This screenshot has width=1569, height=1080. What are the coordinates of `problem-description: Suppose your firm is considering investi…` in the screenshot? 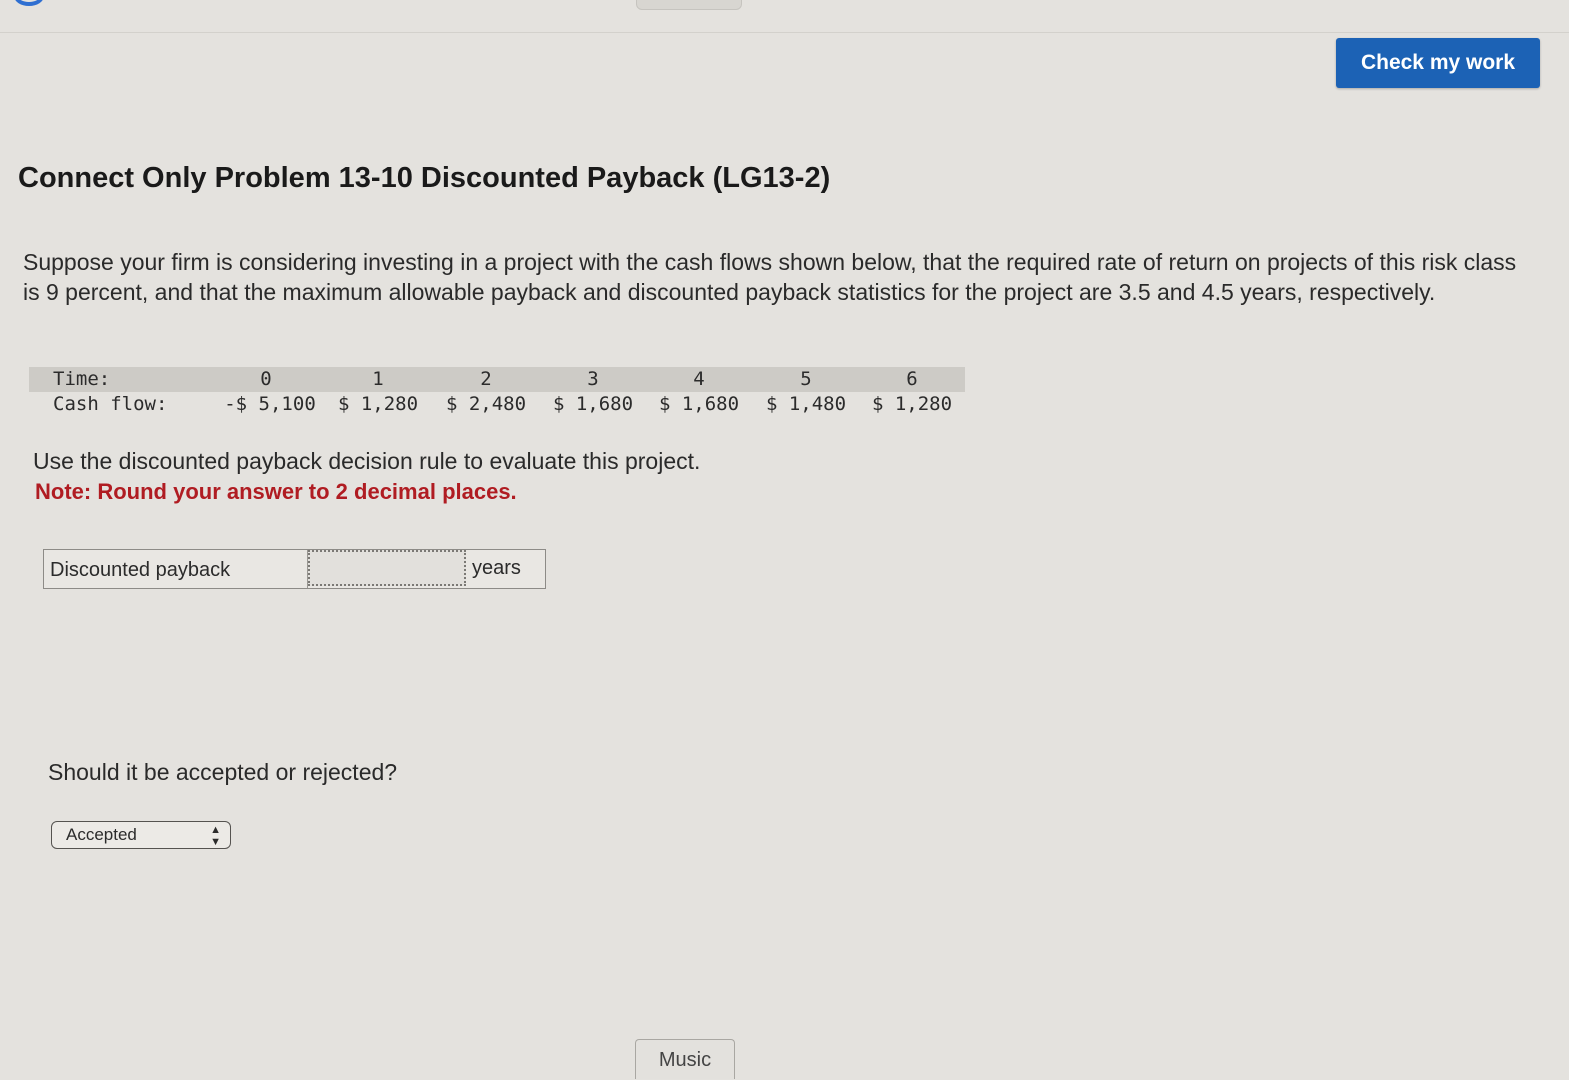 It's located at (770, 277).